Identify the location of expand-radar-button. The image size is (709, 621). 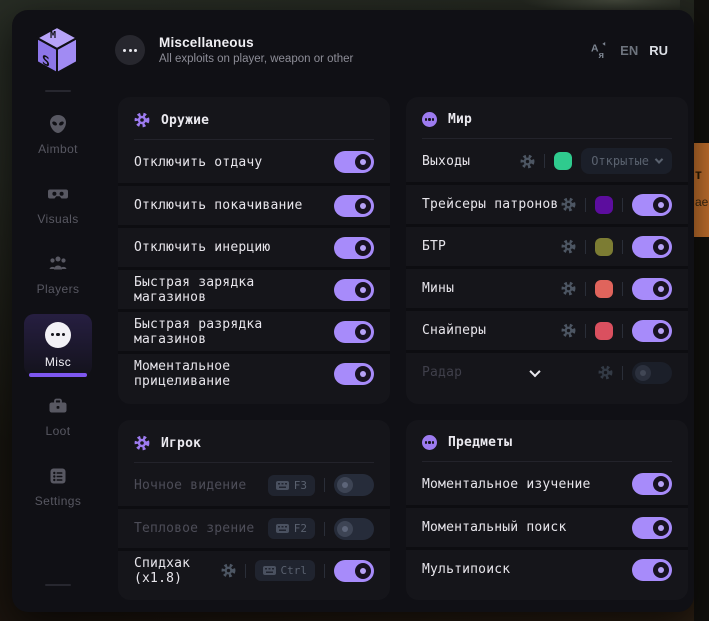
(547, 371).